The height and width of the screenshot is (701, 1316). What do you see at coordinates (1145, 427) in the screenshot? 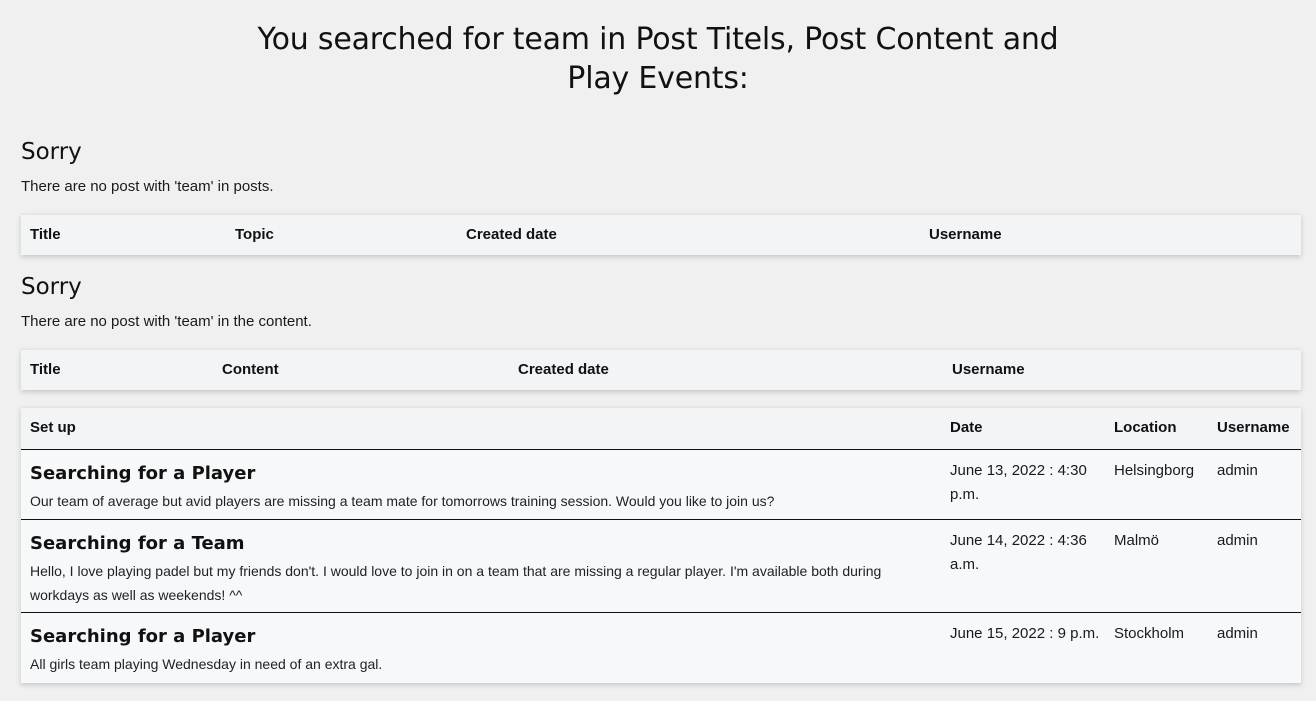
I see `column-header-location: Location` at bounding box center [1145, 427].